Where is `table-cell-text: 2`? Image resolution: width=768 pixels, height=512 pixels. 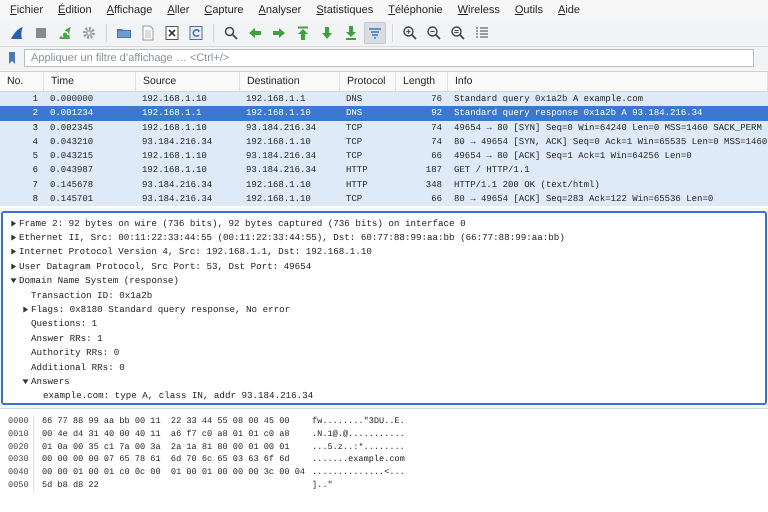 table-cell-text: 2 is located at coordinates (35, 113).